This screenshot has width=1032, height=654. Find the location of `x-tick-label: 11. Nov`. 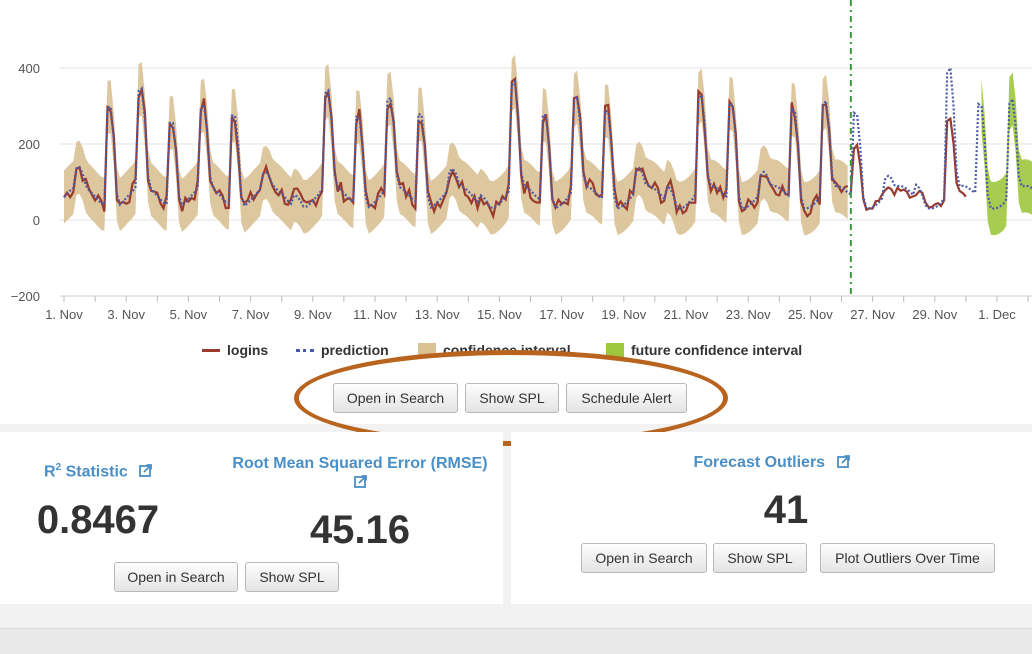

x-tick-label: 11. Nov is located at coordinates (375, 314).